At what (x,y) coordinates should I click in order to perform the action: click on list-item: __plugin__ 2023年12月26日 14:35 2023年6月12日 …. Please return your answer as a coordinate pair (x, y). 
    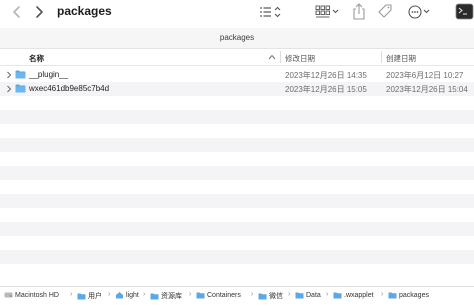
    Looking at the image, I should click on (237, 75).